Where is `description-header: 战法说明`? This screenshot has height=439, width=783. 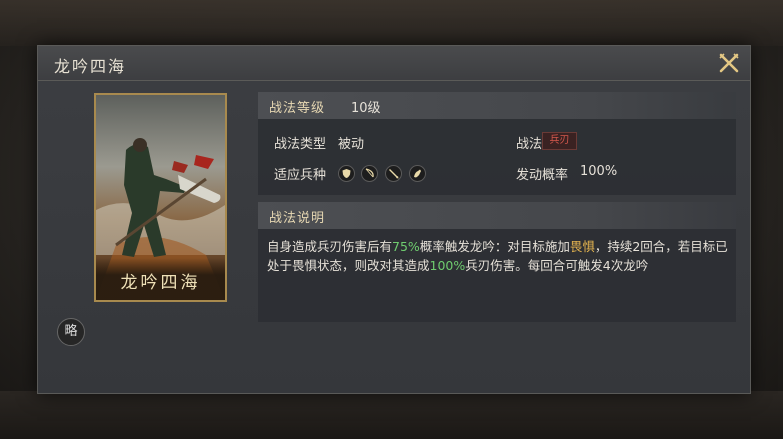
description-header: 战法说明 is located at coordinates (497, 215).